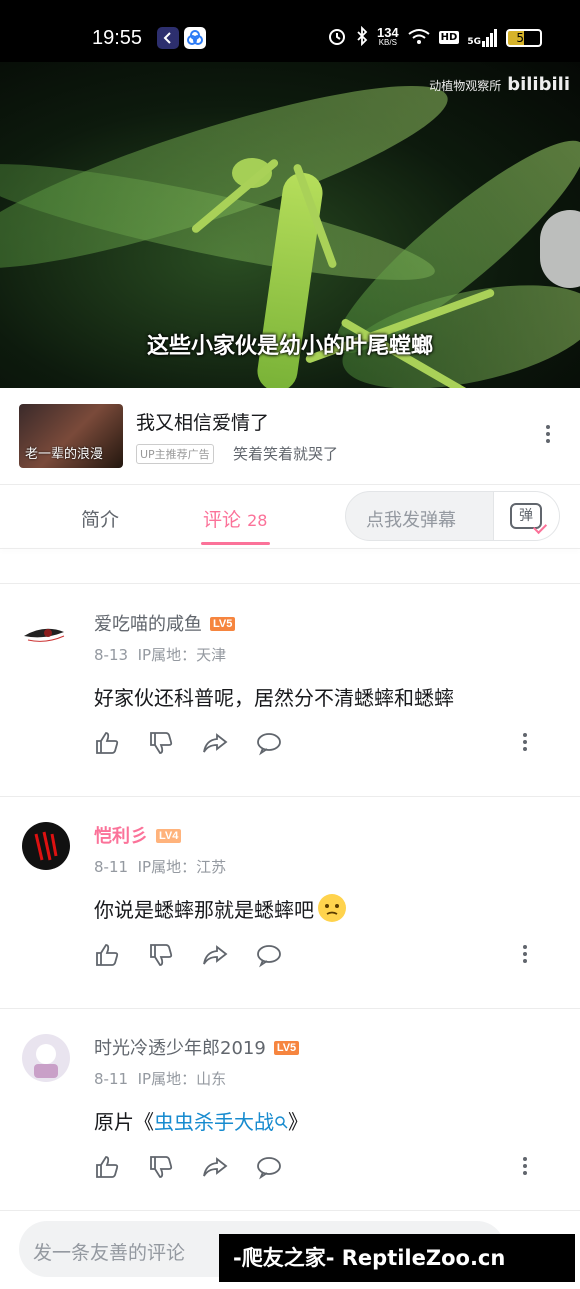  What do you see at coordinates (71, 436) in the screenshot?
I see `ad-thumbnail: 老一辈的浪漫` at bounding box center [71, 436].